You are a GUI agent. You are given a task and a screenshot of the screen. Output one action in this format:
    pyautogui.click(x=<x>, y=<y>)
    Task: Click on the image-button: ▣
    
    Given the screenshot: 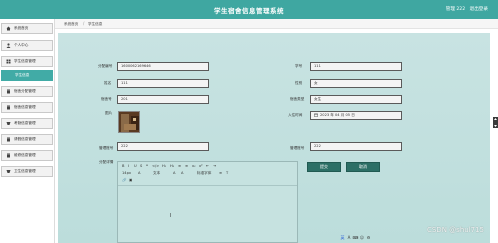 What is the action you would take?
    pyautogui.click(x=130, y=180)
    